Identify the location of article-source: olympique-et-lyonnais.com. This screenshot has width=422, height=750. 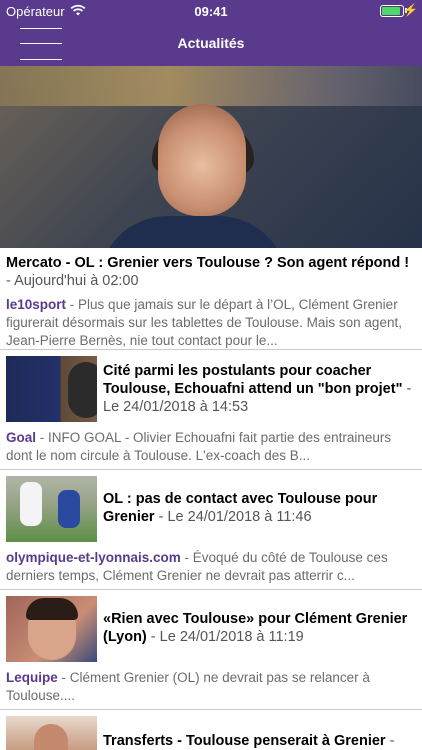
(93, 557).